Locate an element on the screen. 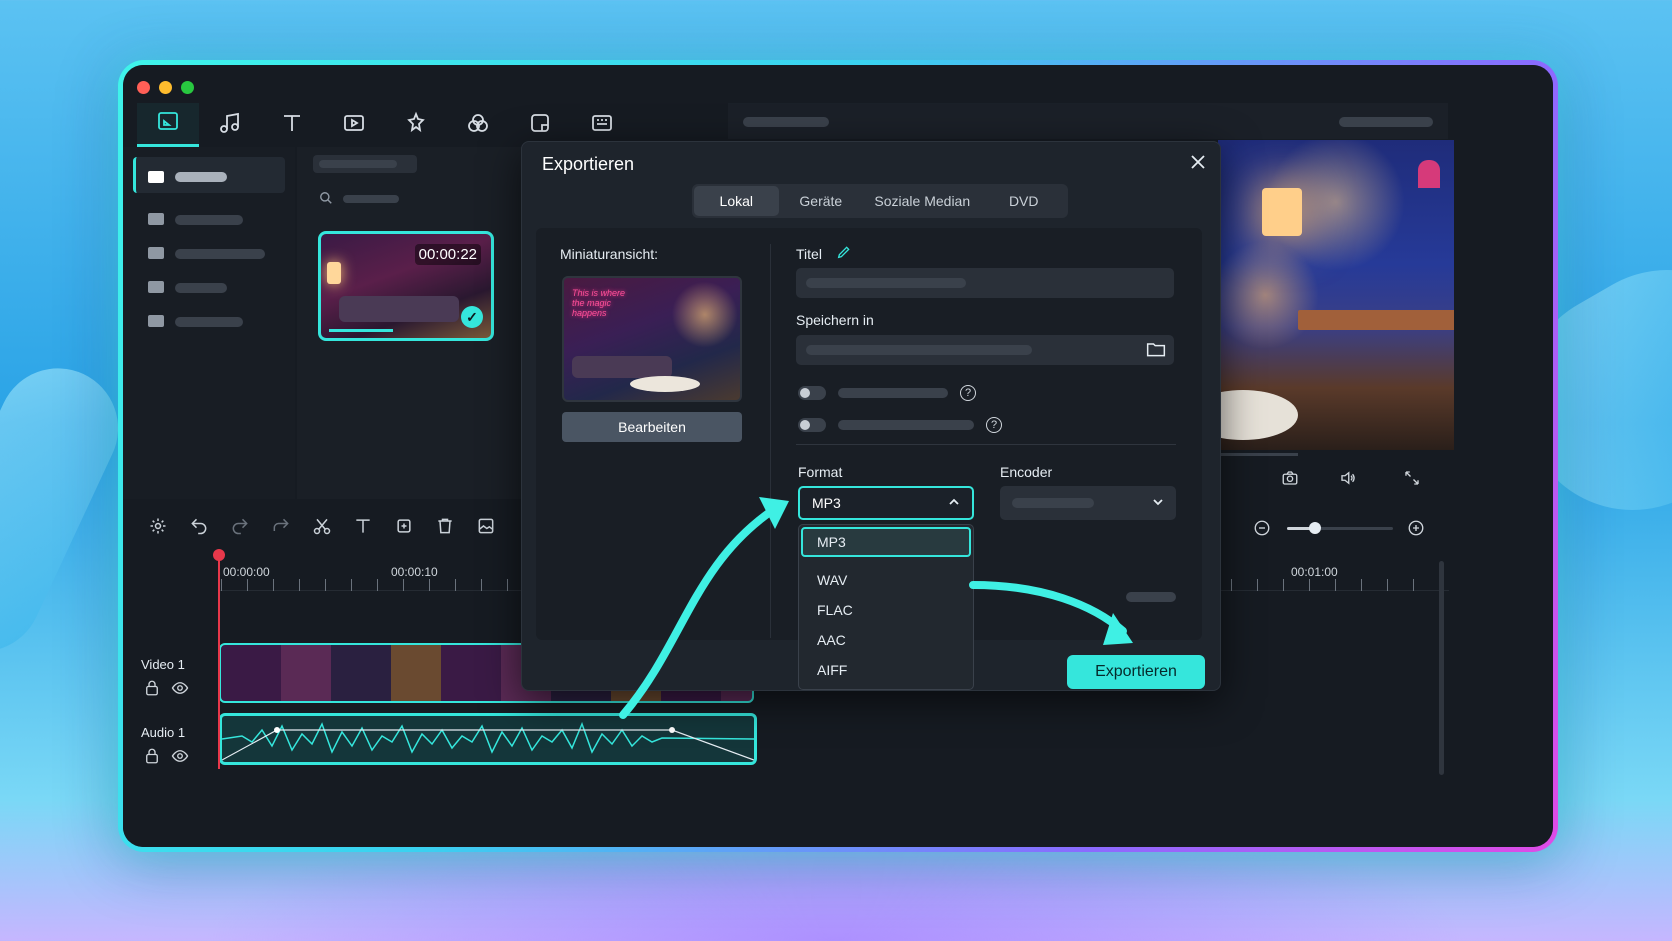 This screenshot has height=941, width=1672. preview-shelf-item is located at coordinates (1429, 174).